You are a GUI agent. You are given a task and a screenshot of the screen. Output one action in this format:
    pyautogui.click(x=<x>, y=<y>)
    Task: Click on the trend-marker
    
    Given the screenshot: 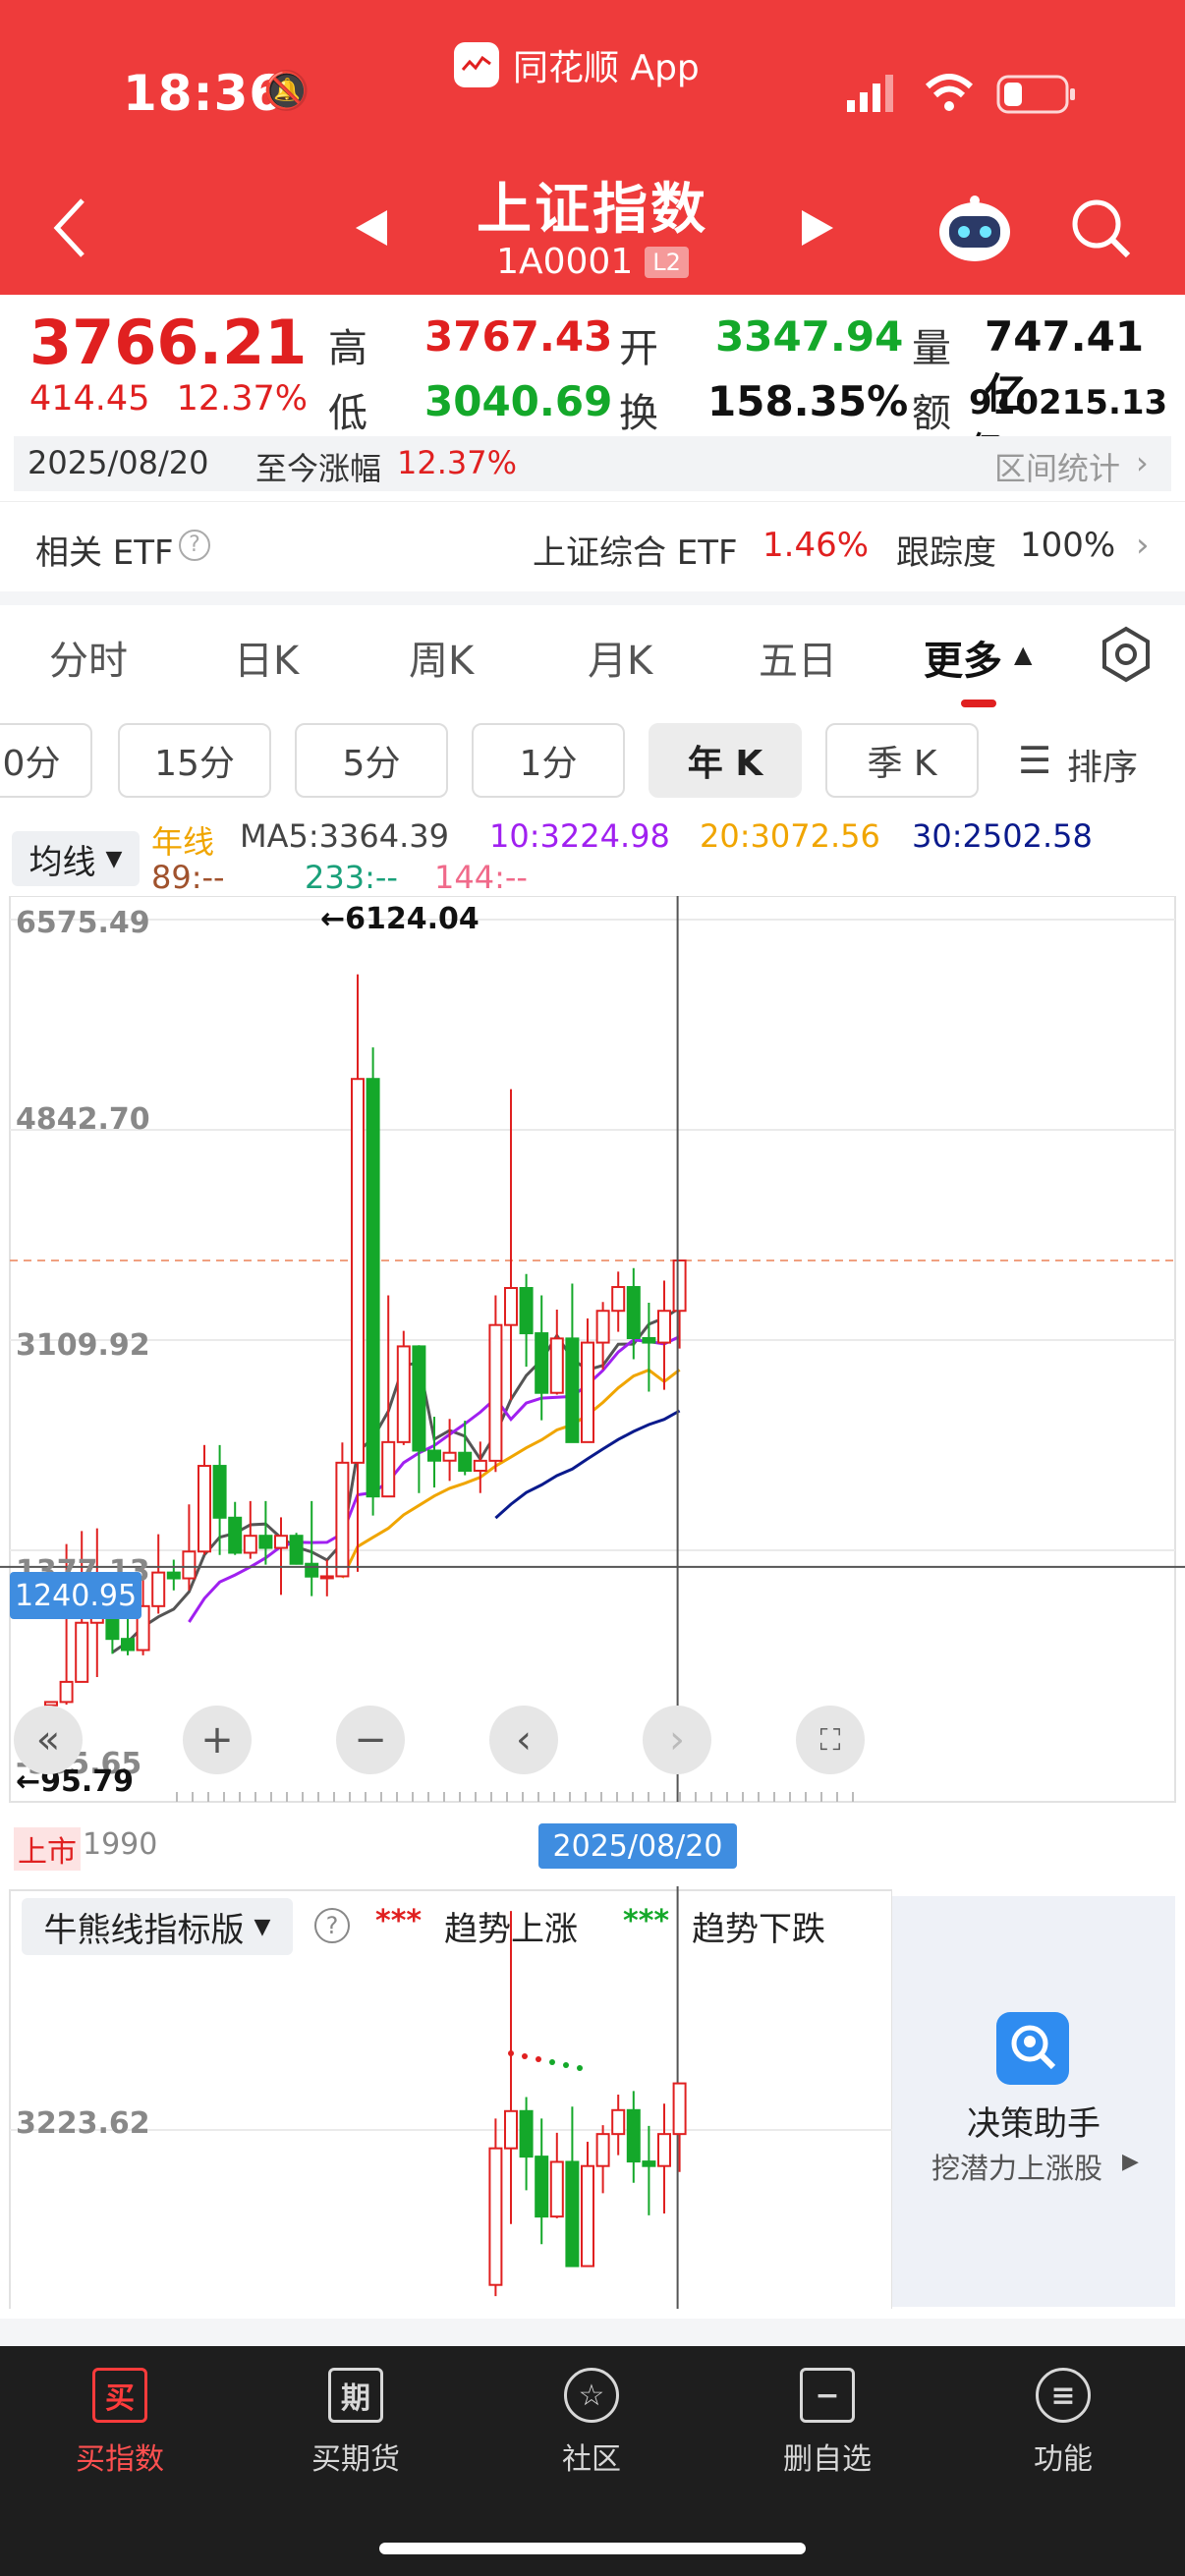 What is the action you would take?
    pyautogui.click(x=580, y=2068)
    